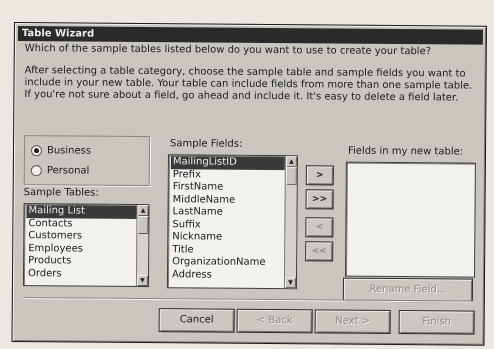 The width and height of the screenshot is (494, 349). Describe the element at coordinates (274, 321) in the screenshot. I see `back-button: < Back` at that location.